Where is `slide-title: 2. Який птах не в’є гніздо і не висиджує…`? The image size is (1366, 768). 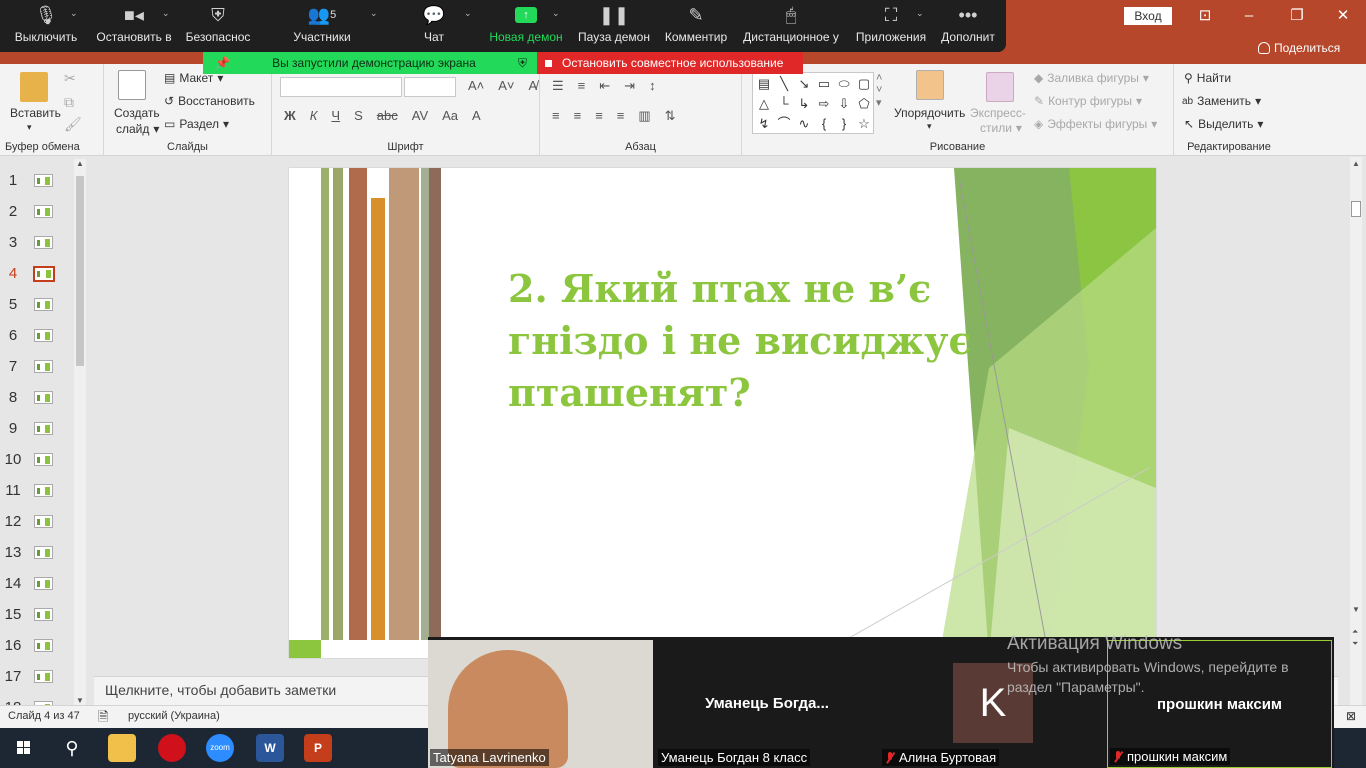
slide-title: 2. Який птах не в’є гніздо і не висиджує… is located at coordinates (743, 341).